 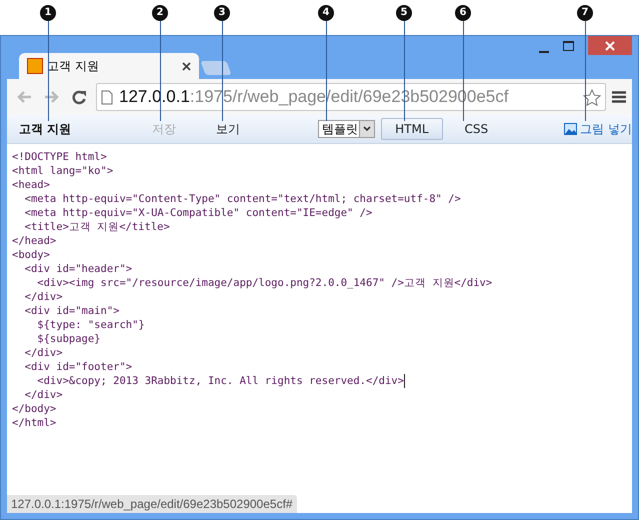 What do you see at coordinates (208, 381) in the screenshot?
I see `code-line: <div>&copy; 2013 3Rabbitz, Inc. All rights reserved.</div>` at bounding box center [208, 381].